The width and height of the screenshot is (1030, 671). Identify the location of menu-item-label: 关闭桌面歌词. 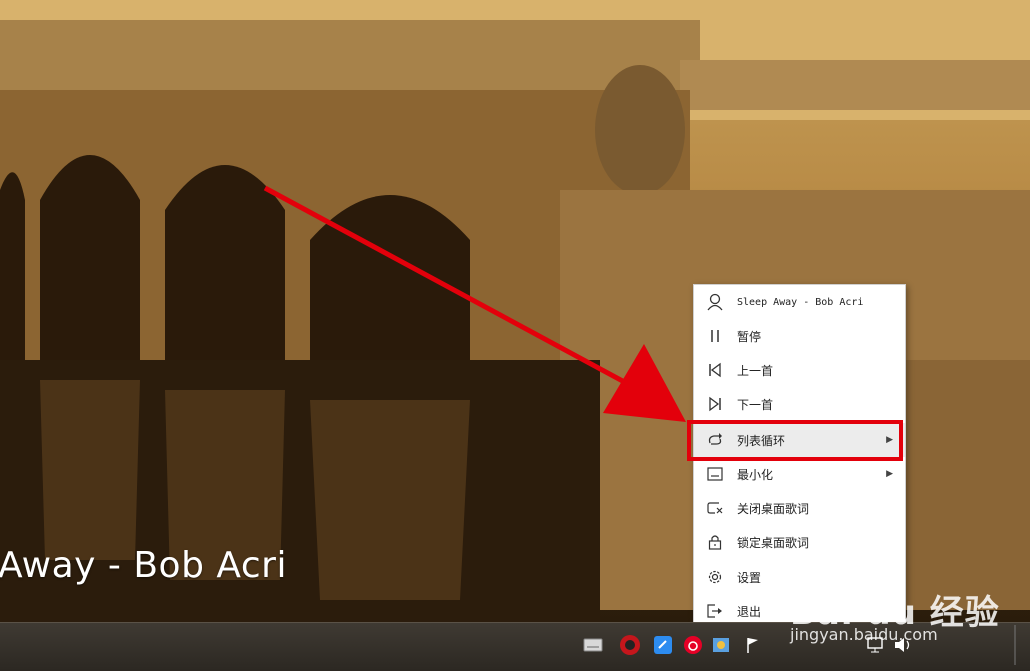
(773, 508).